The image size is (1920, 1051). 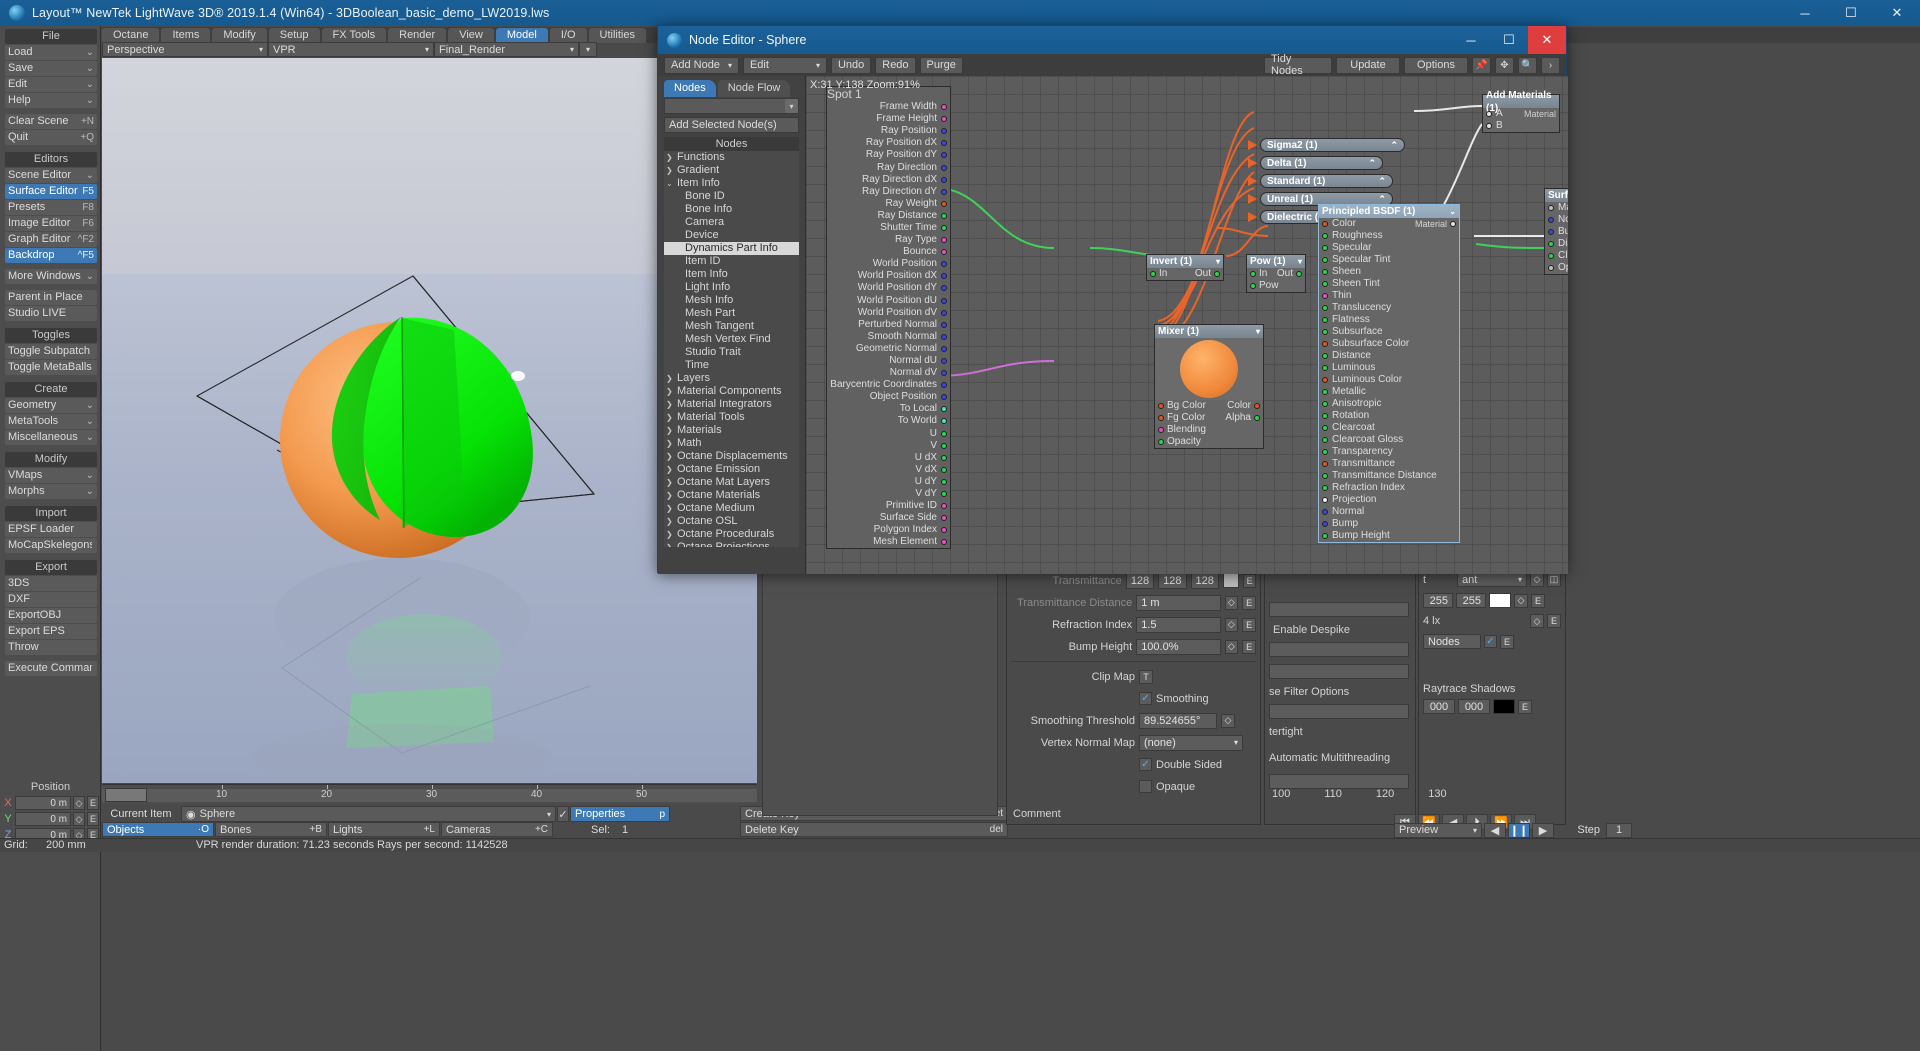 What do you see at coordinates (888, 325) in the screenshot?
I see `node-output-row: Perturbed Normal` at bounding box center [888, 325].